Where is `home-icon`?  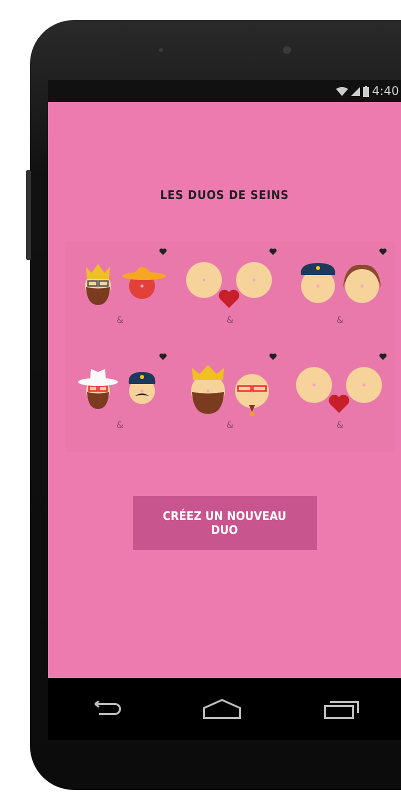 home-icon is located at coordinates (222, 709).